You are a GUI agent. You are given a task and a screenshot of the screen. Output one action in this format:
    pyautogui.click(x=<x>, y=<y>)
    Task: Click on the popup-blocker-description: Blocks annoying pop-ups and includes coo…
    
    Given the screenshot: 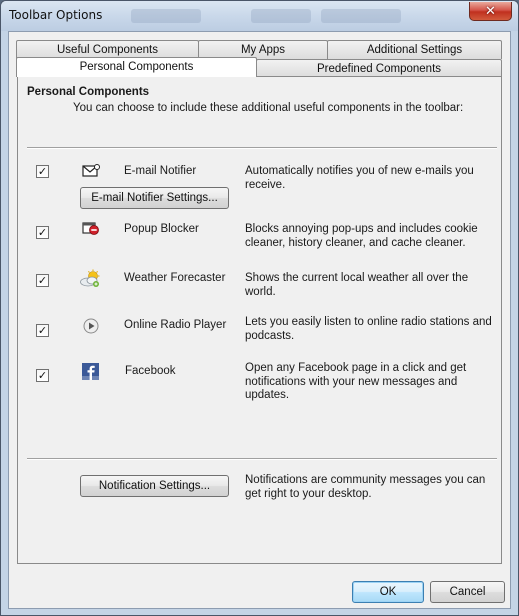 What is the action you would take?
    pyautogui.click(x=361, y=236)
    